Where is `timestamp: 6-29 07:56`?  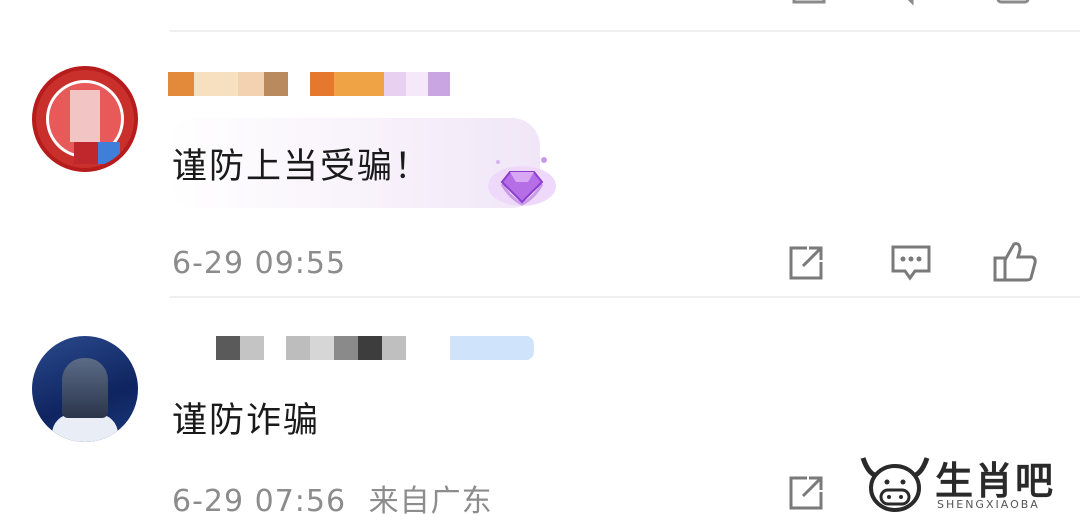 timestamp: 6-29 07:56 is located at coordinates (259, 501).